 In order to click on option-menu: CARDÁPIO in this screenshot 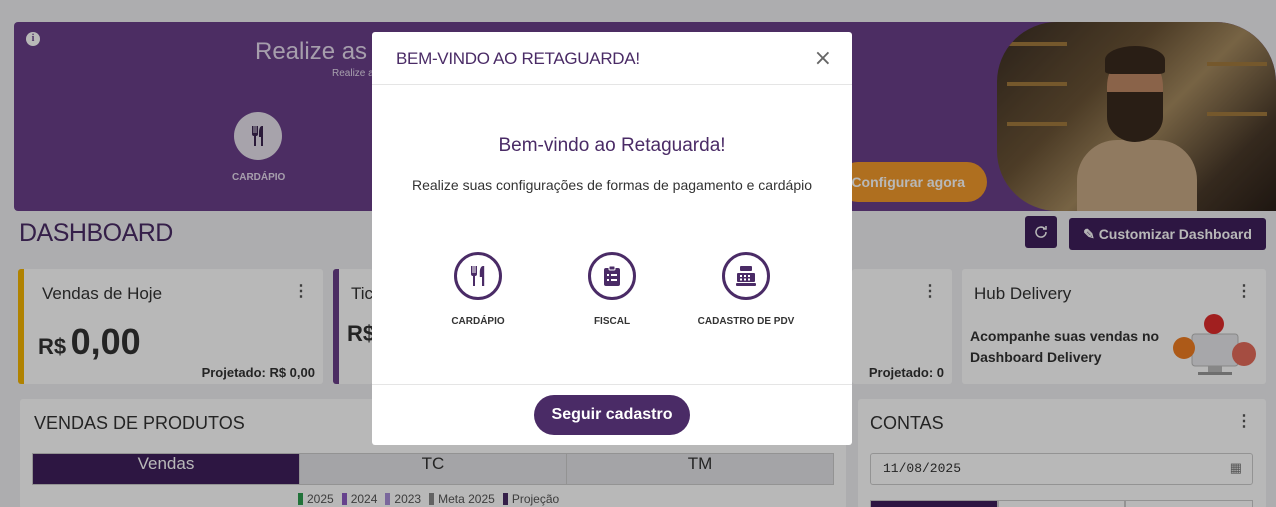, I will do `click(478, 289)`.